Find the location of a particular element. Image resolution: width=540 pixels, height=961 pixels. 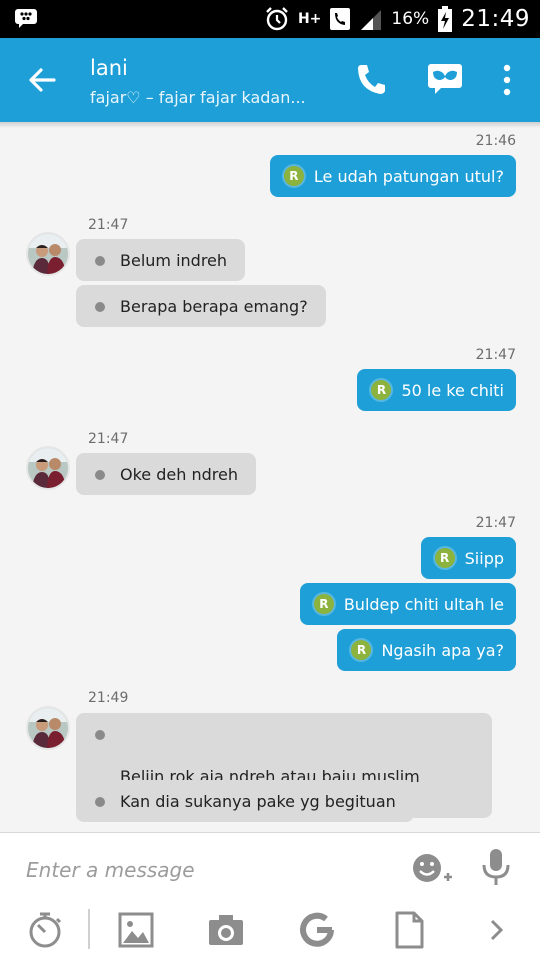

status-time: 21:49 is located at coordinates (495, 19).